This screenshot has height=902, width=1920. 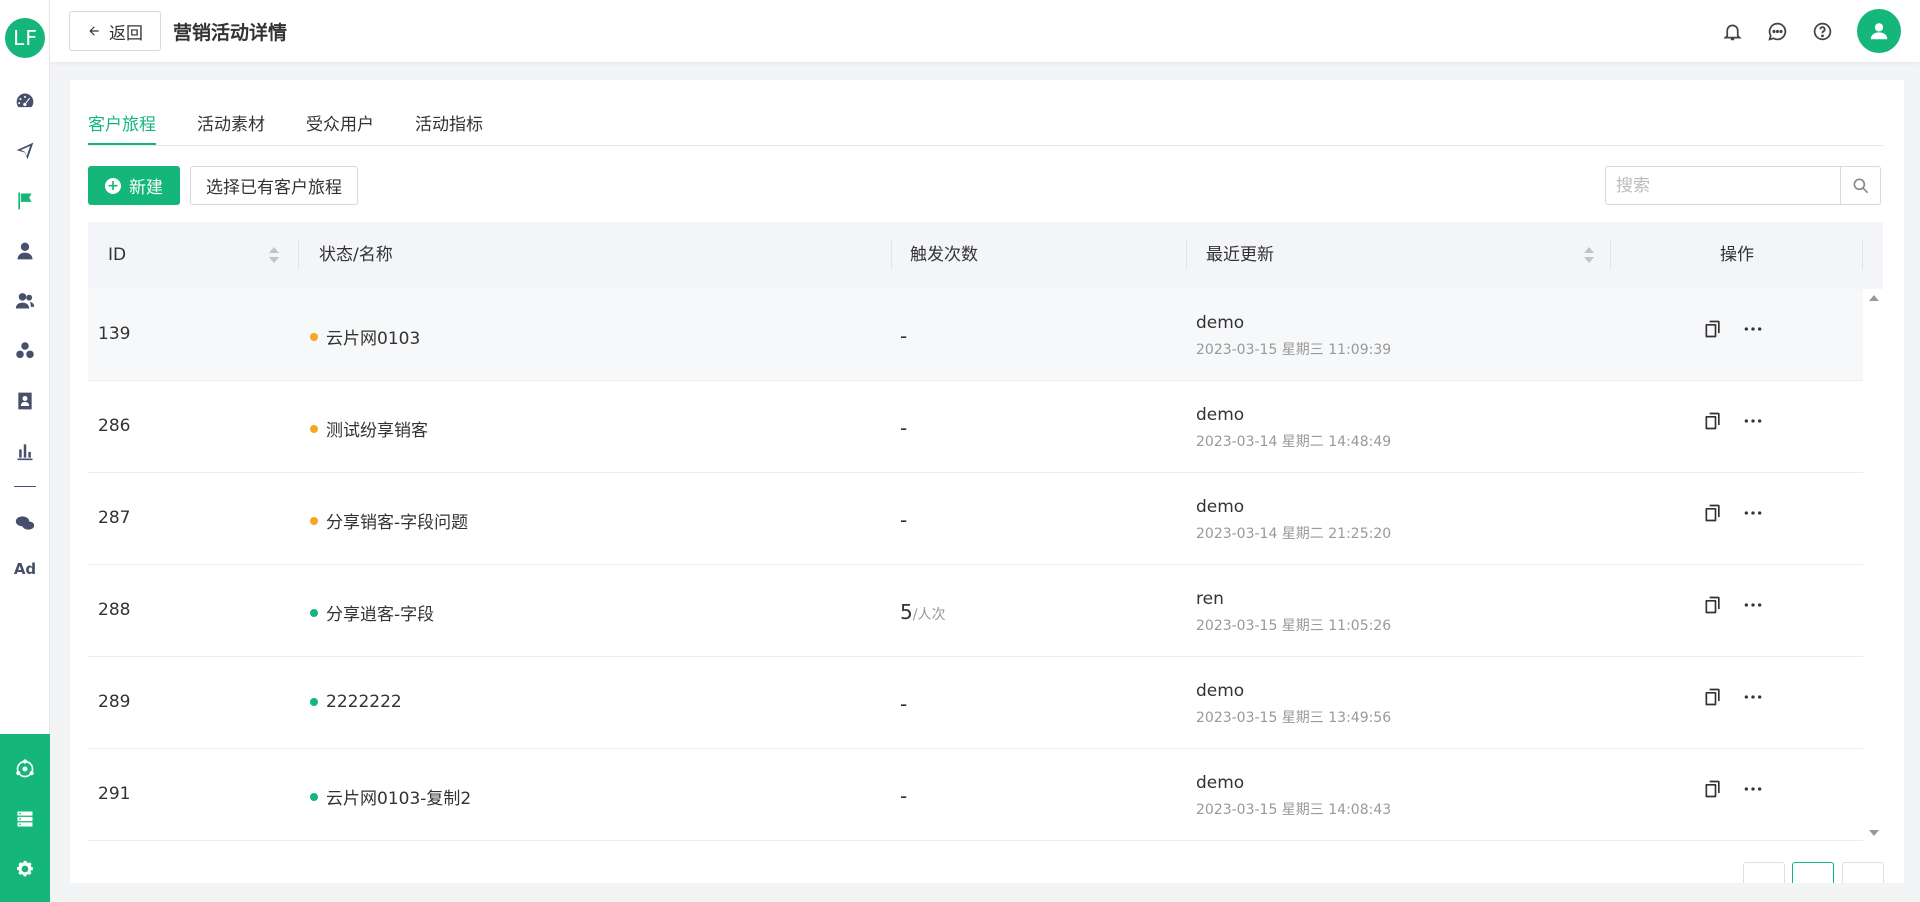 What do you see at coordinates (1732, 31) in the screenshot?
I see `bell-icon` at bounding box center [1732, 31].